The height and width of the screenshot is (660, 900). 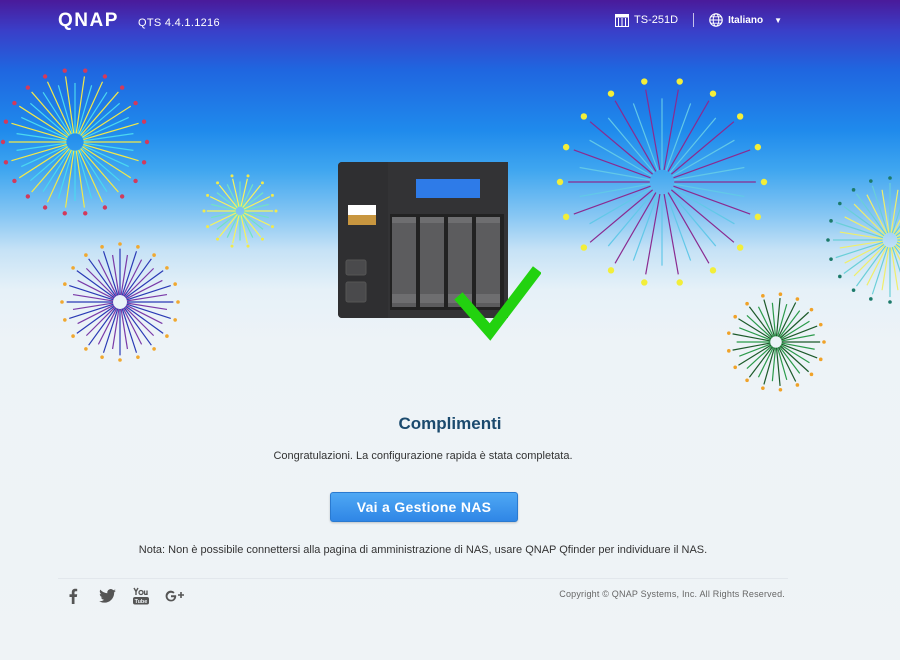 What do you see at coordinates (450, 23) in the screenshot?
I see `top-header: QNAP QTS 4.4.1.1216 TS-251D Italiano ▼` at bounding box center [450, 23].